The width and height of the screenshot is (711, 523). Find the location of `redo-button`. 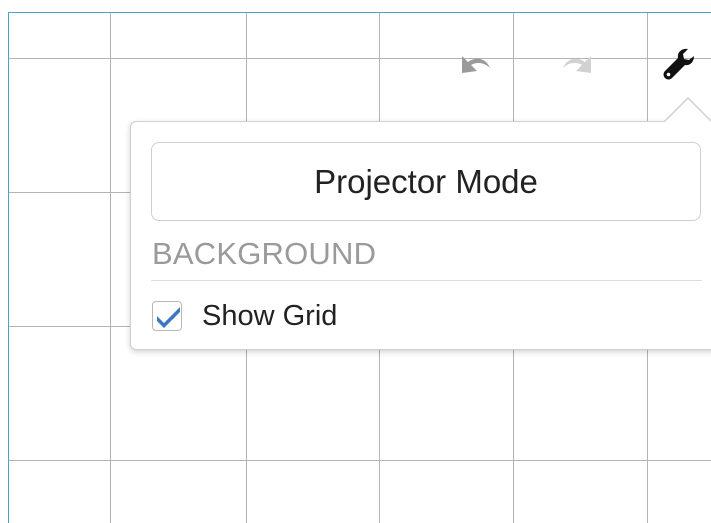

redo-button is located at coordinates (579, 64).